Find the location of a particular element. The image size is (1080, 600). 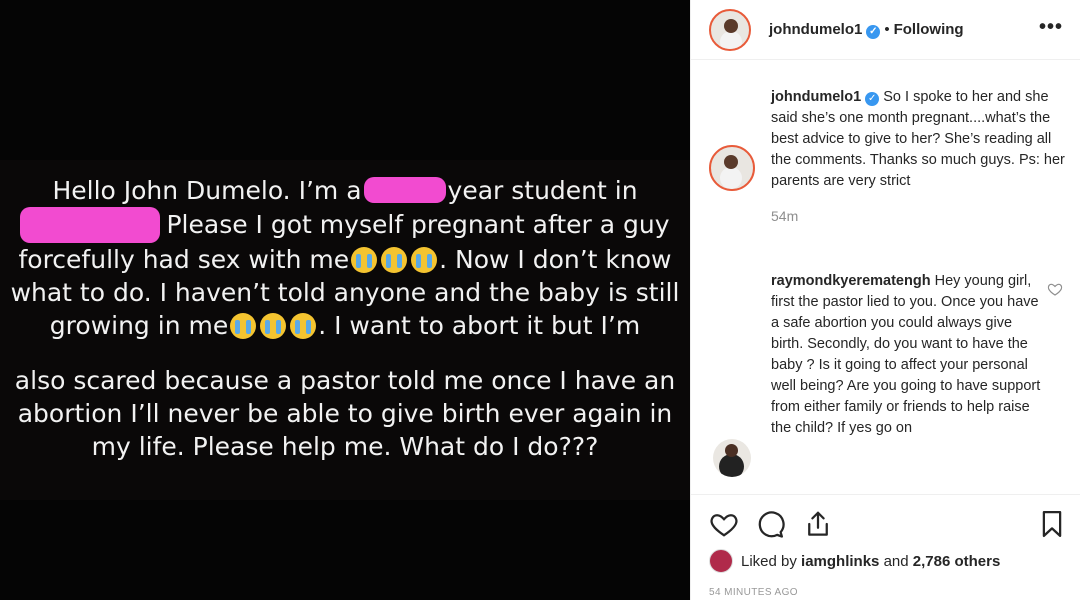

following-button: Following is located at coordinates (929, 29).